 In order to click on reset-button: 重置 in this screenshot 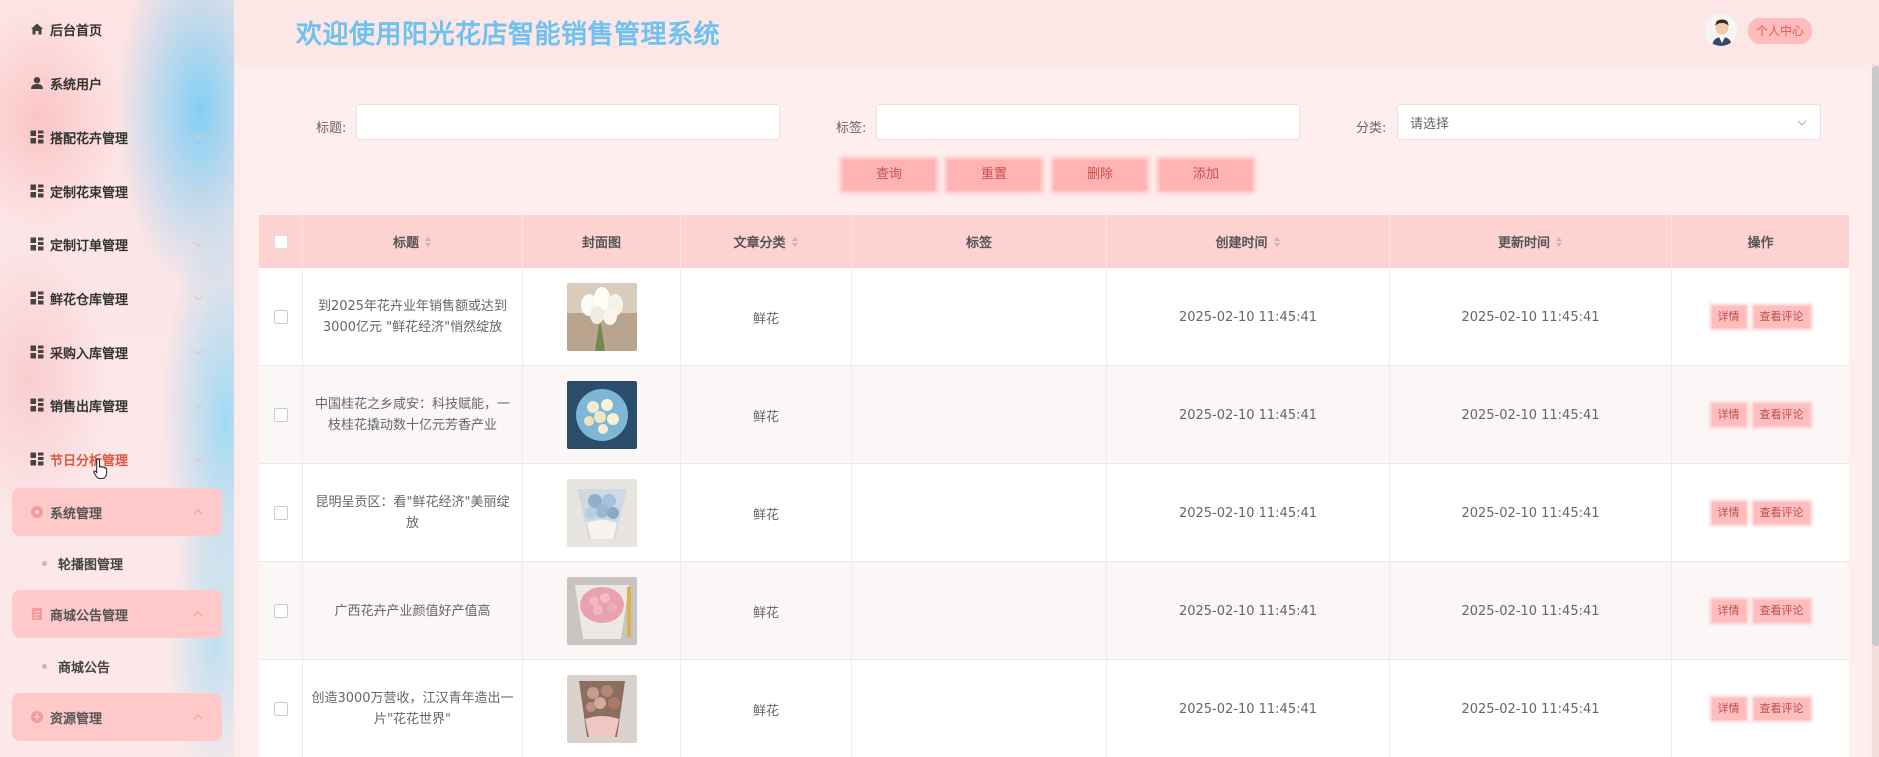, I will do `click(994, 175)`.